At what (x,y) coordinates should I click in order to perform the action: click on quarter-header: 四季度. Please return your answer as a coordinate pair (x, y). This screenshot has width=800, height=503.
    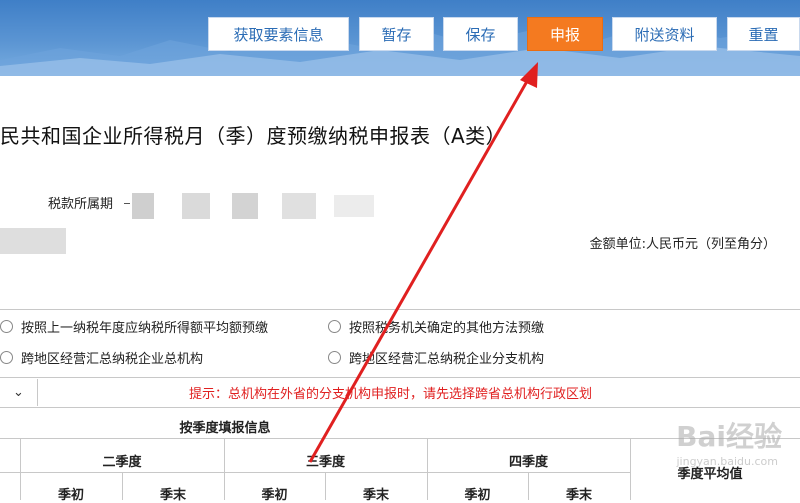
    Looking at the image, I should click on (528, 462).